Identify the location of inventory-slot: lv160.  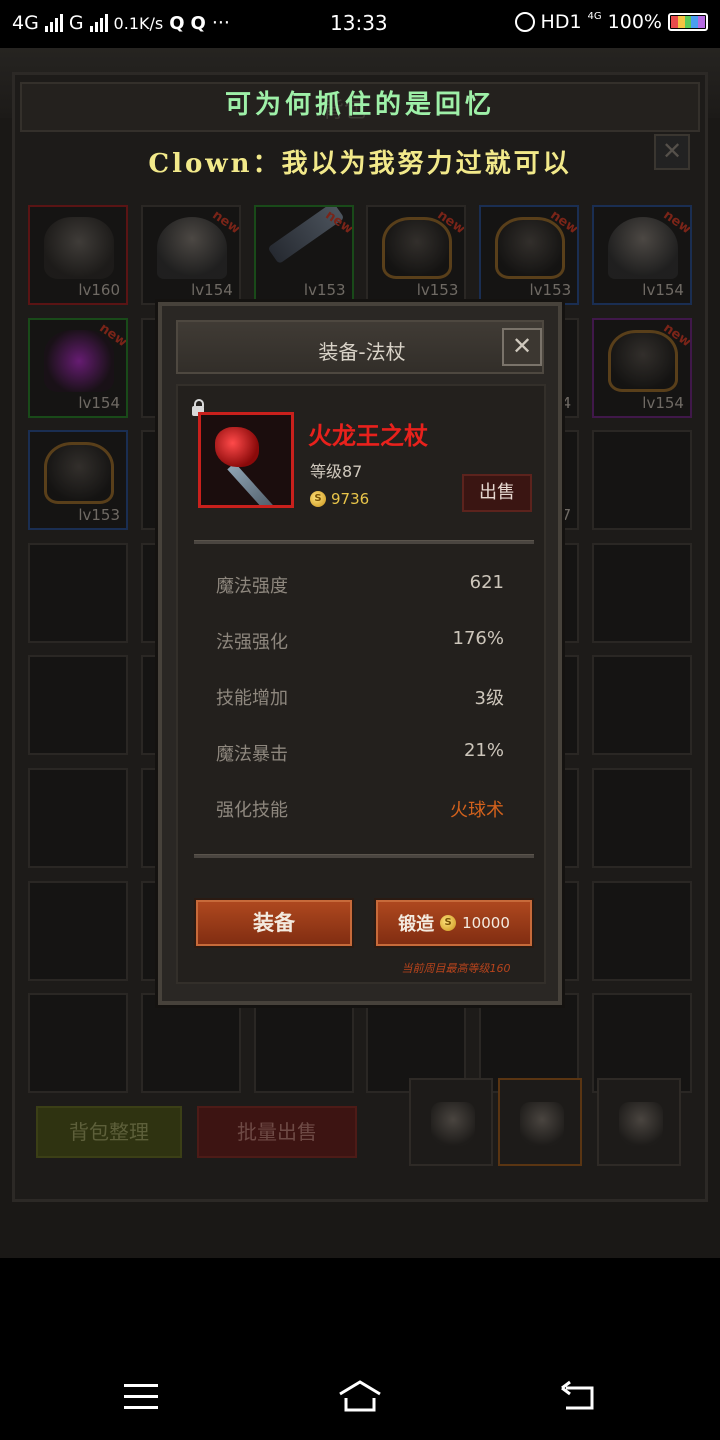
(78, 255).